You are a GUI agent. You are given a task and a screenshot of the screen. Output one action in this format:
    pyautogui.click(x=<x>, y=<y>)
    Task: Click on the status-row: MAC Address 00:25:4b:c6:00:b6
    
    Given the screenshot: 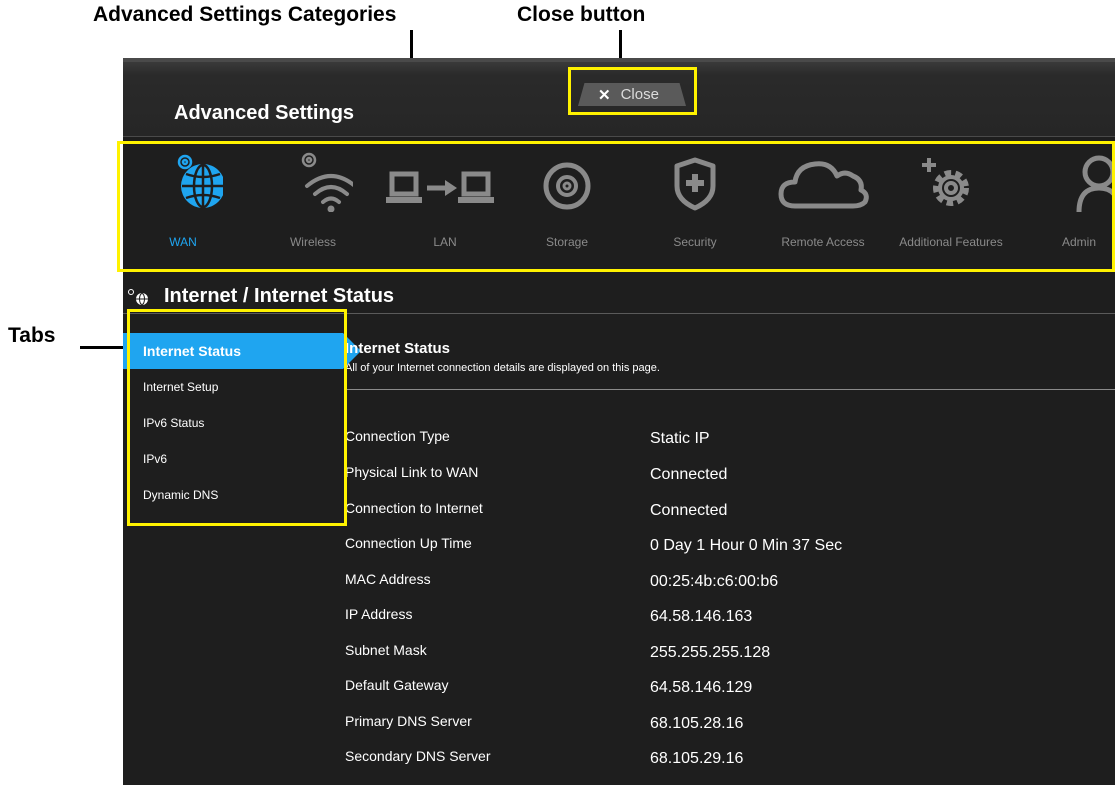 What is the action you would take?
    pyautogui.click(x=730, y=582)
    